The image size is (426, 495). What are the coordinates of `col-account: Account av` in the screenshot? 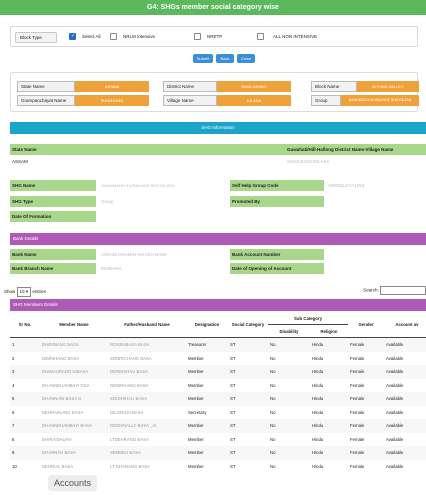 It's located at (405, 325).